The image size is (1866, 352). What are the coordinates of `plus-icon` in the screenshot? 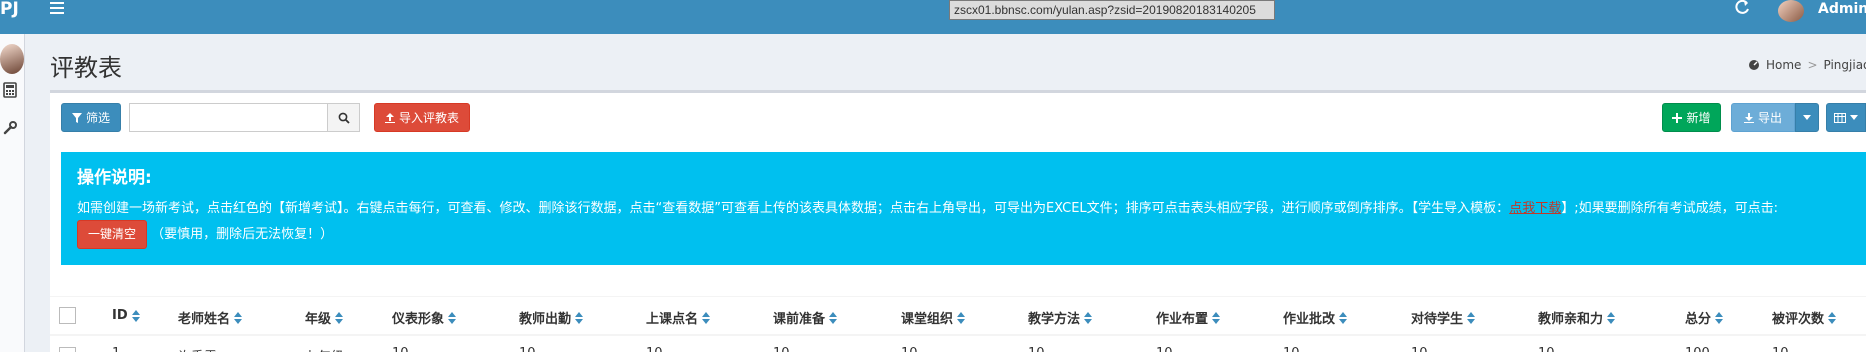 It's located at (1677, 117).